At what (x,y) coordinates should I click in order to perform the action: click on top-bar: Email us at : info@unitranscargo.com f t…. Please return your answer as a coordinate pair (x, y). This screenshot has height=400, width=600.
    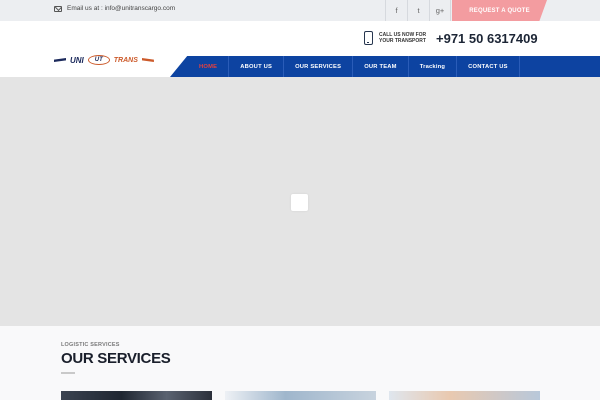
    Looking at the image, I should click on (300, 10).